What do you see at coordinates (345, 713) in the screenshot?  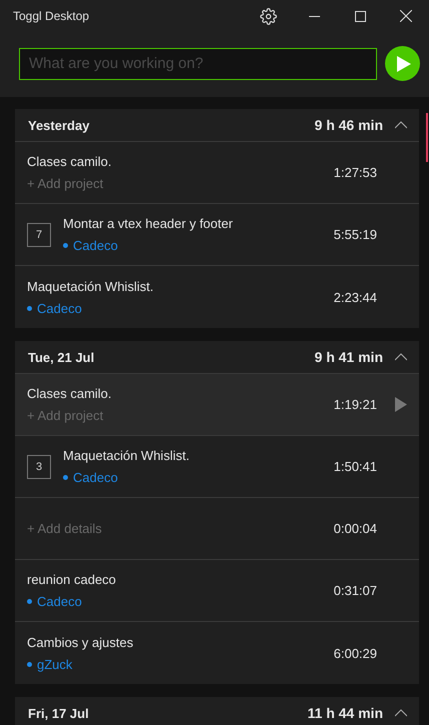 I see `day-total: 11 h 44 min` at bounding box center [345, 713].